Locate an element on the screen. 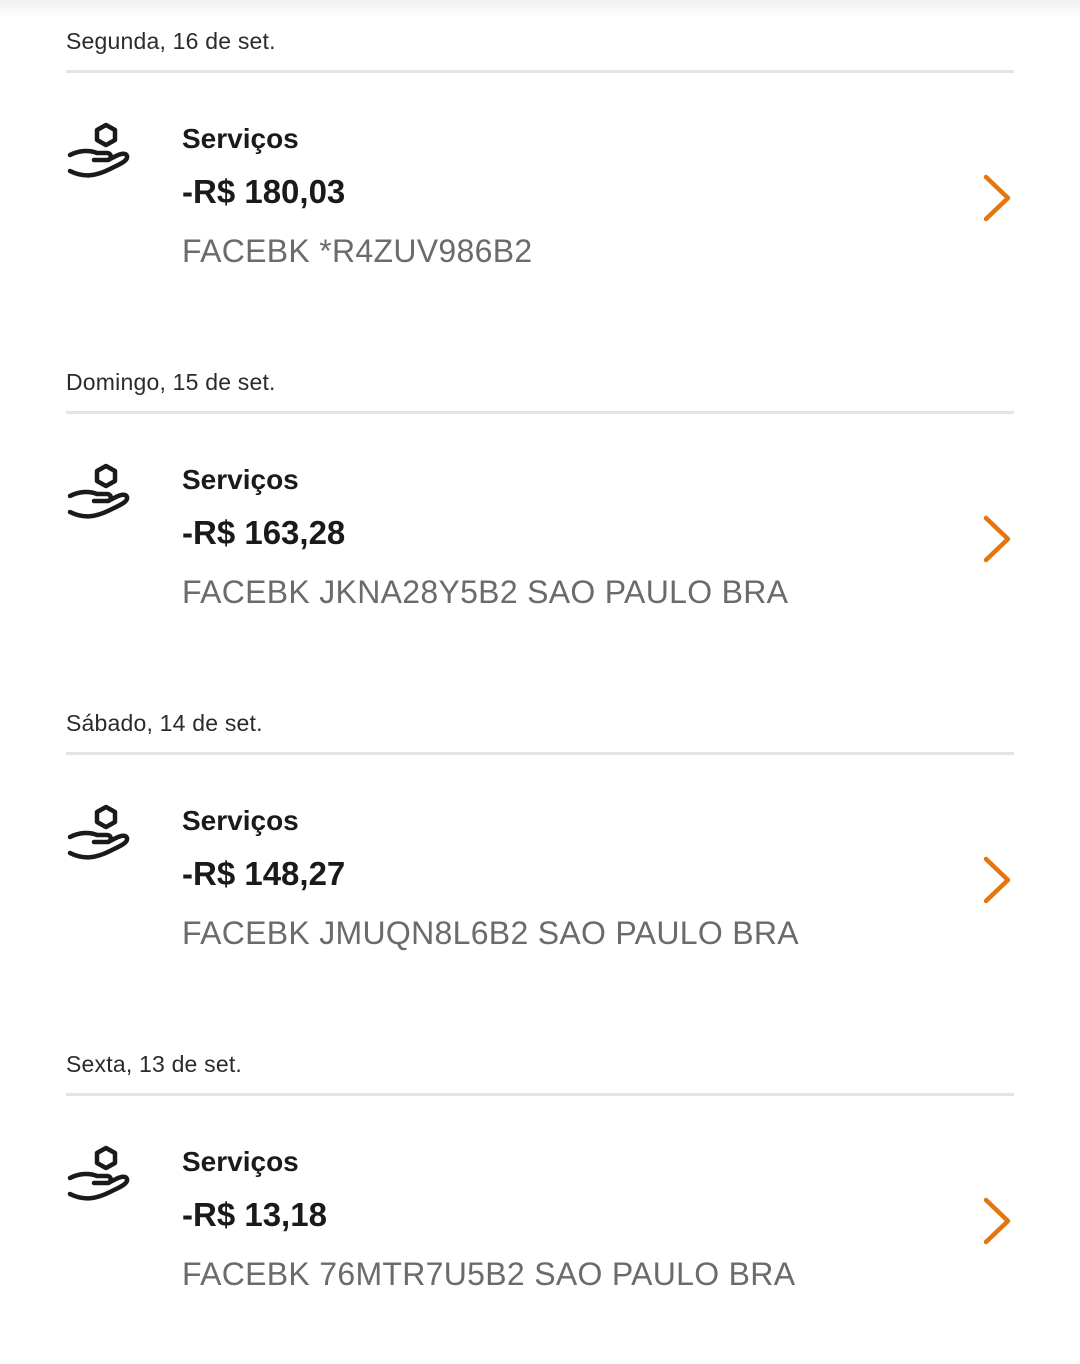 Image resolution: width=1080 pixels, height=1364 pixels. date-header: Sexta, 13 de set. is located at coordinates (154, 1064).